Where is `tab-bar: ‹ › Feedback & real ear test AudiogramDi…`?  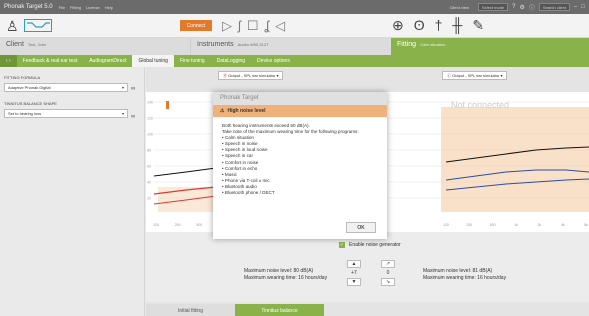
tab-bar: ‹ › Feedback & real ear test AudiogramDi… is located at coordinates (294, 61).